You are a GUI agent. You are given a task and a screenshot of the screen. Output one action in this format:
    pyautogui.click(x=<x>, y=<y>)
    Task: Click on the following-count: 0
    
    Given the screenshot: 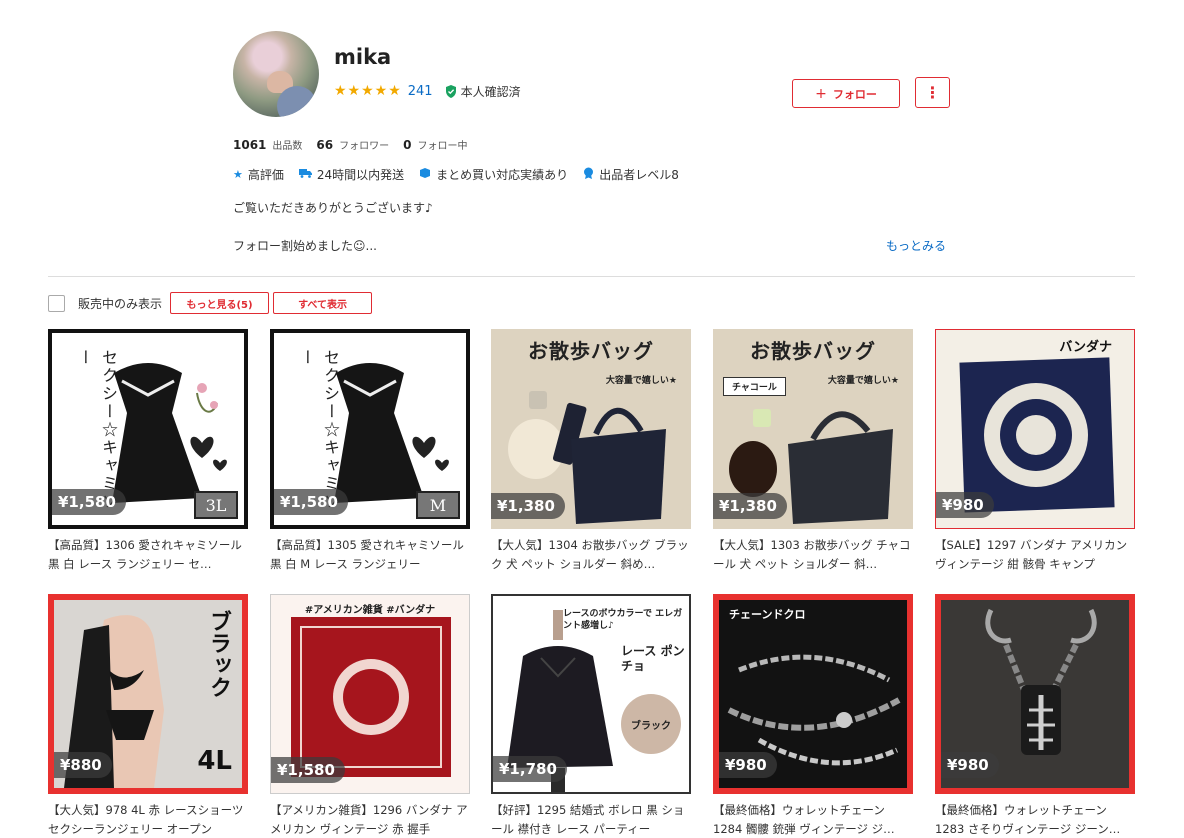 What is the action you would take?
    pyautogui.click(x=407, y=145)
    